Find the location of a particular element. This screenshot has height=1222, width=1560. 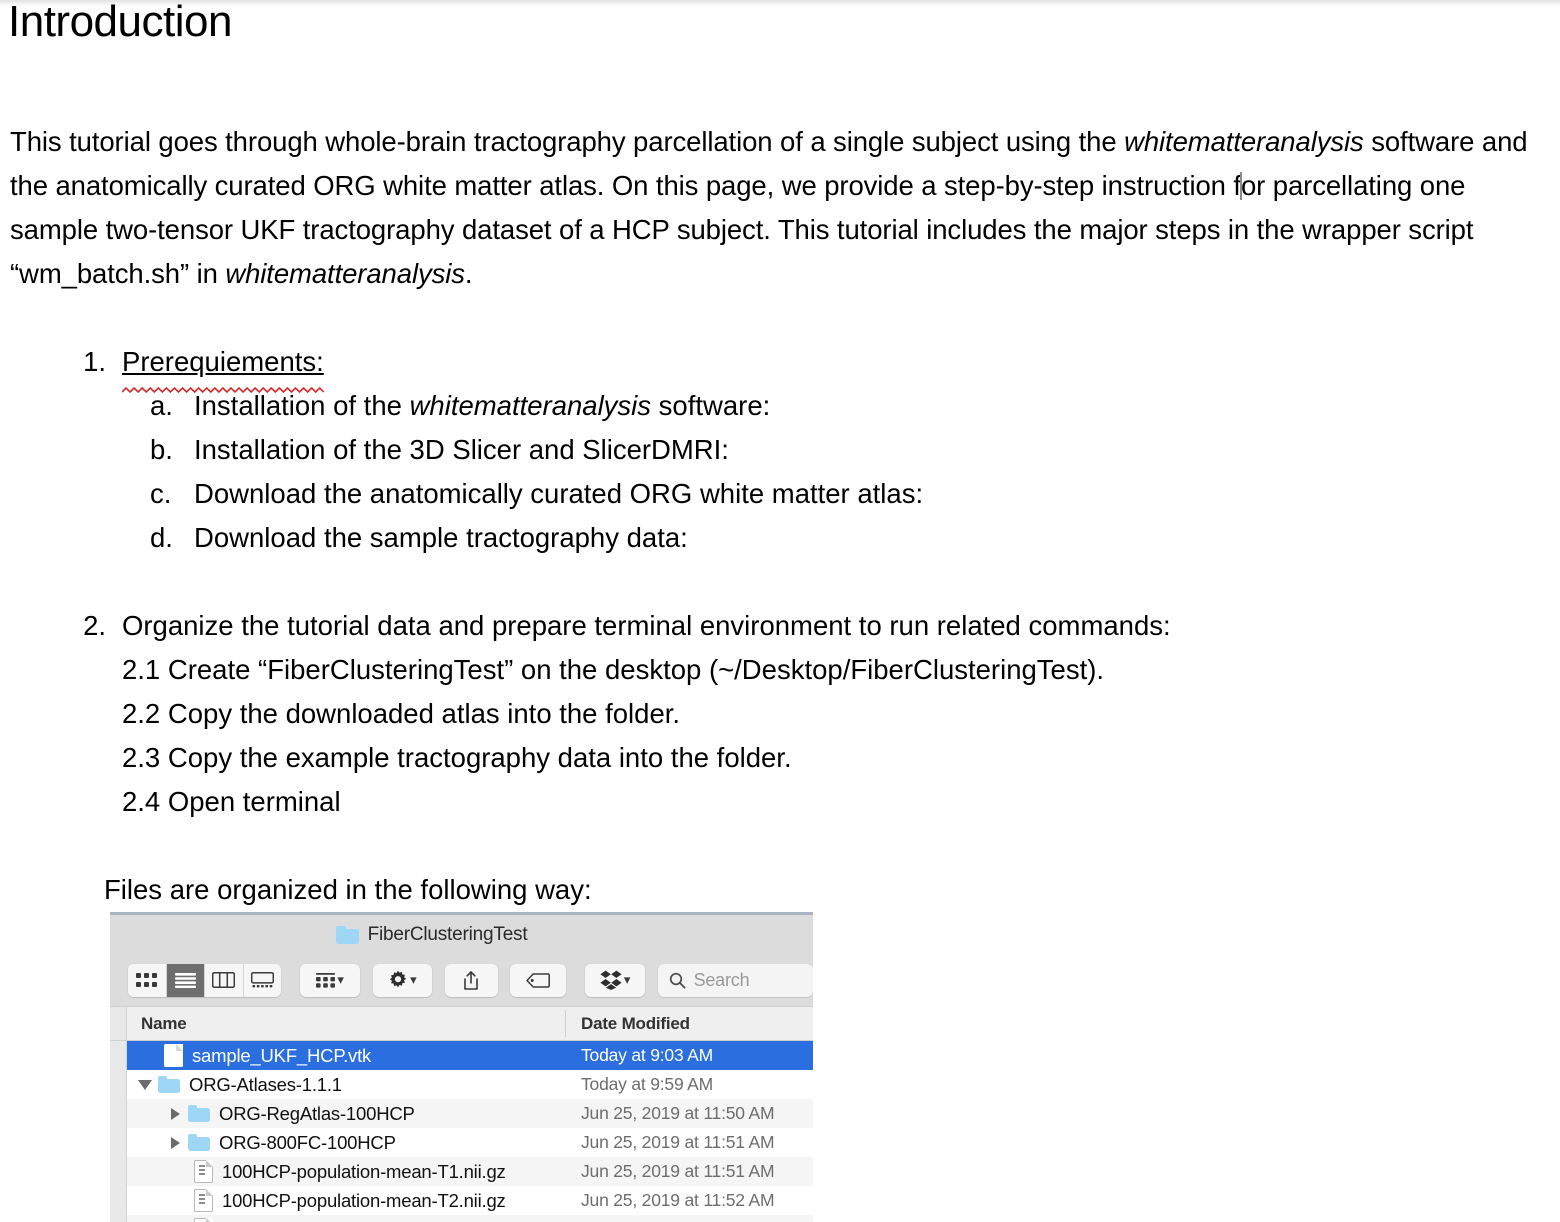

column-header-name: Name is located at coordinates (157, 1024).